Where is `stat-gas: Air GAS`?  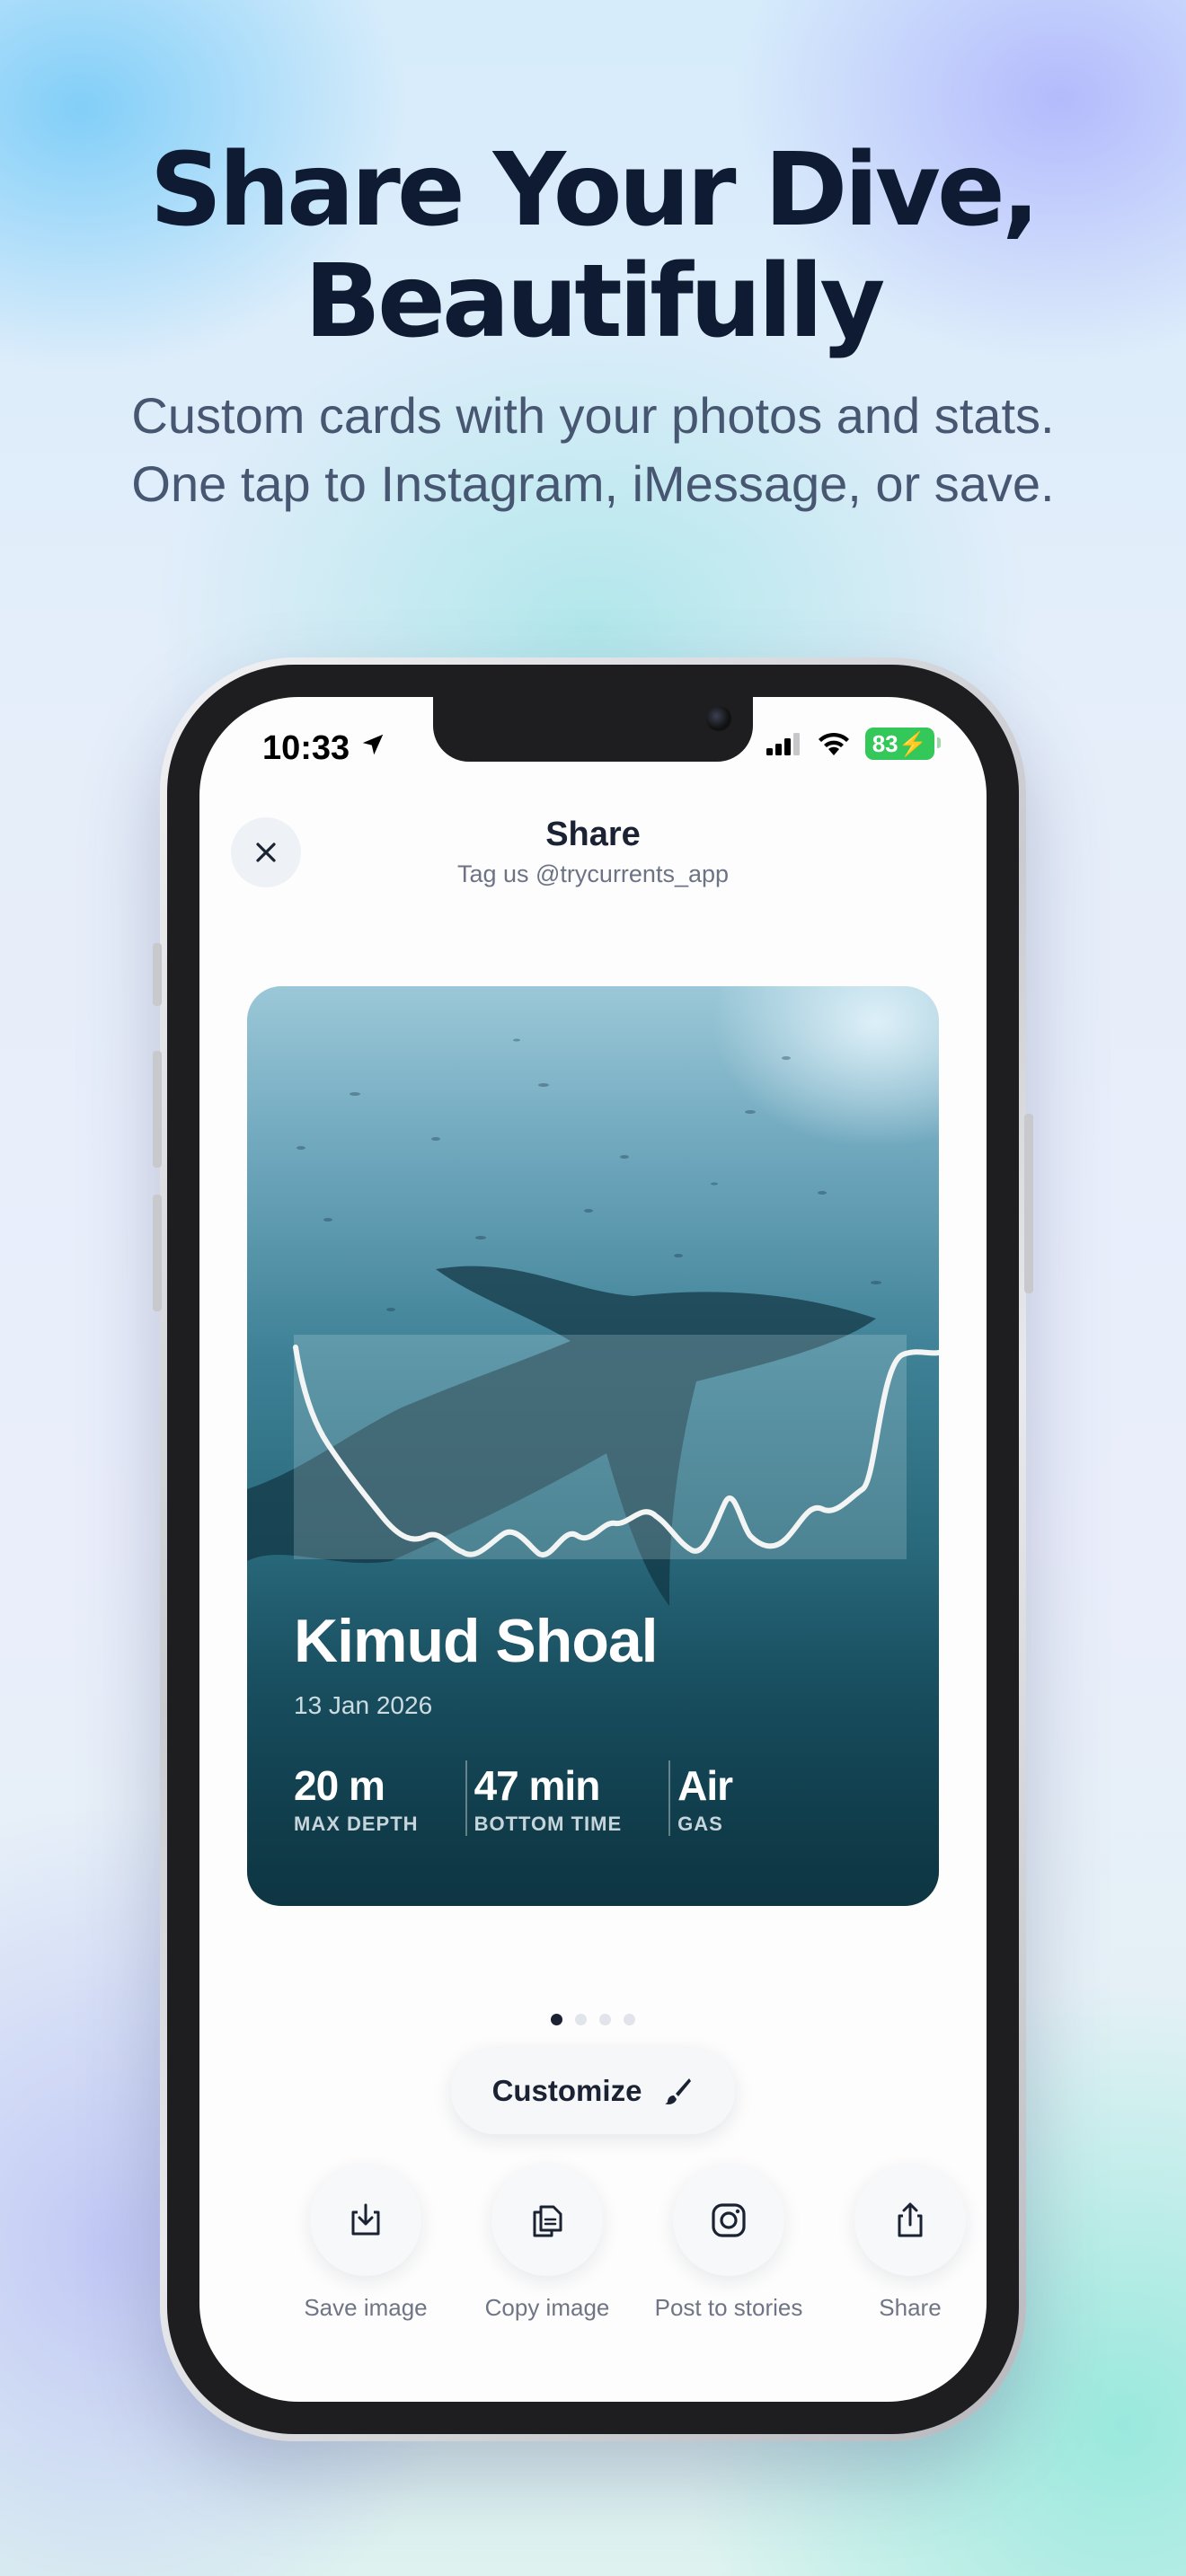
stat-gas: Air GAS is located at coordinates (720, 1798).